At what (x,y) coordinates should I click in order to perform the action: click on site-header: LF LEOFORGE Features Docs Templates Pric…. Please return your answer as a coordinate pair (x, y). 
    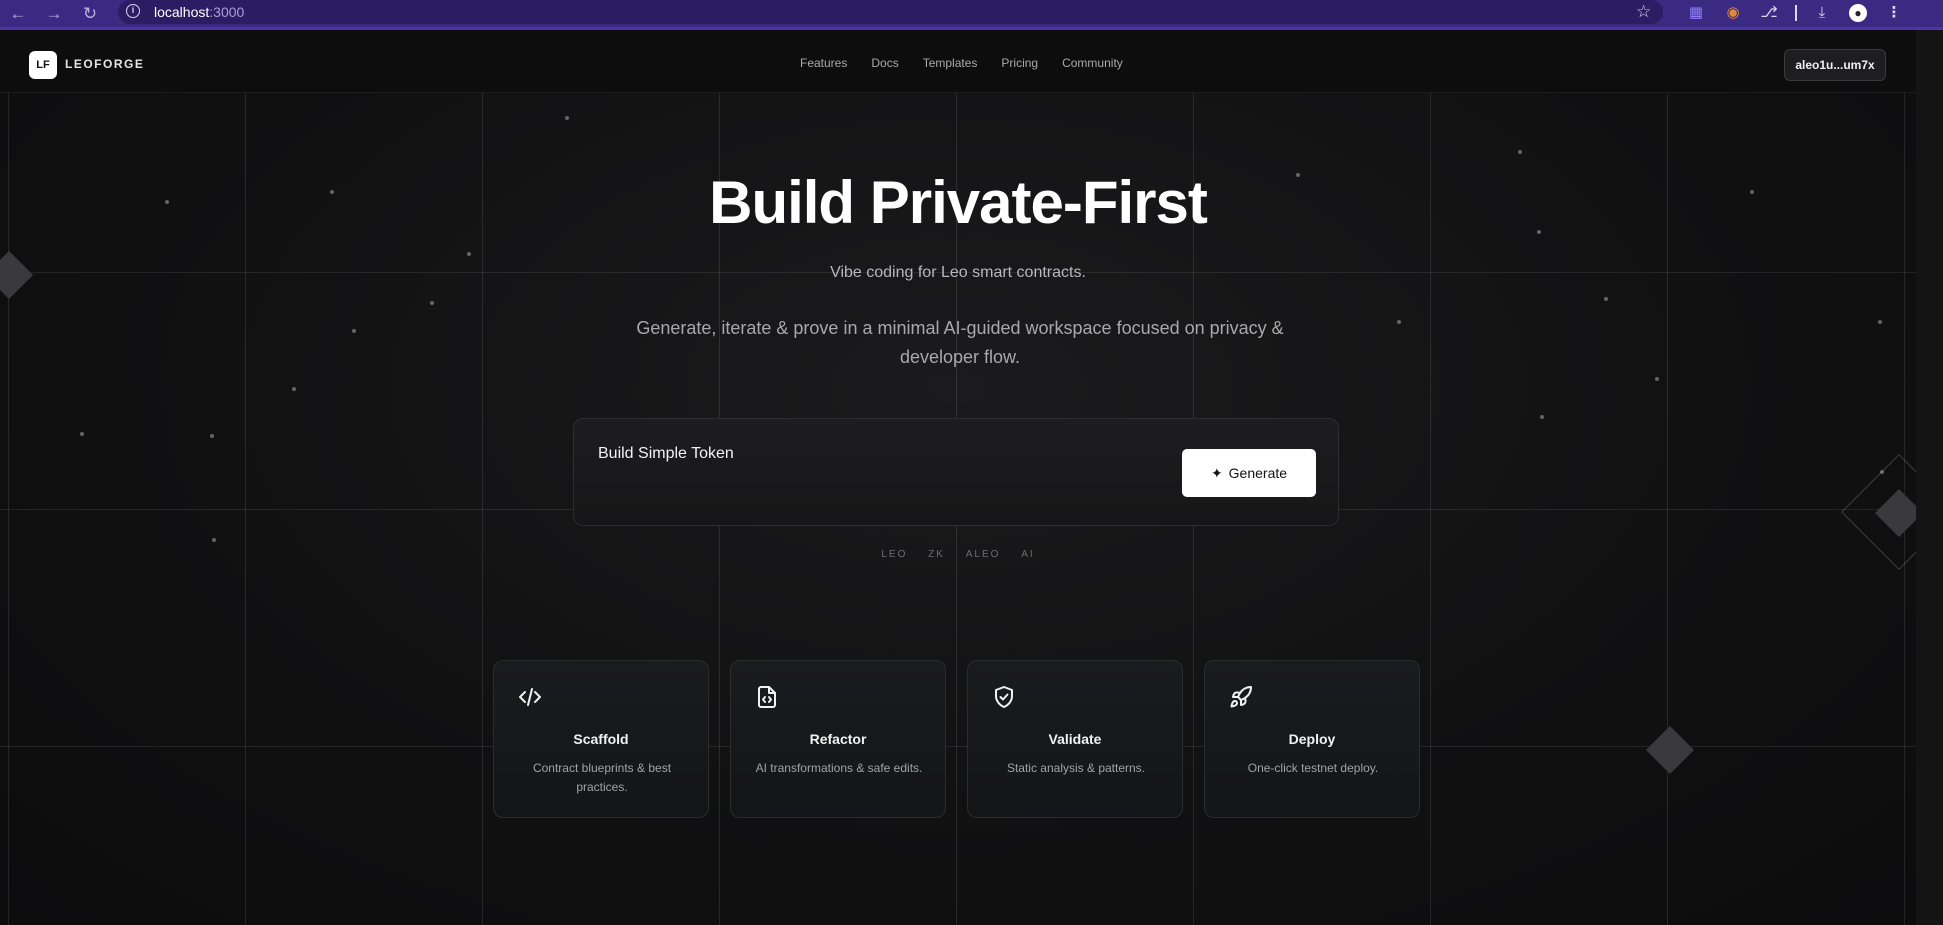
    Looking at the image, I should click on (958, 61).